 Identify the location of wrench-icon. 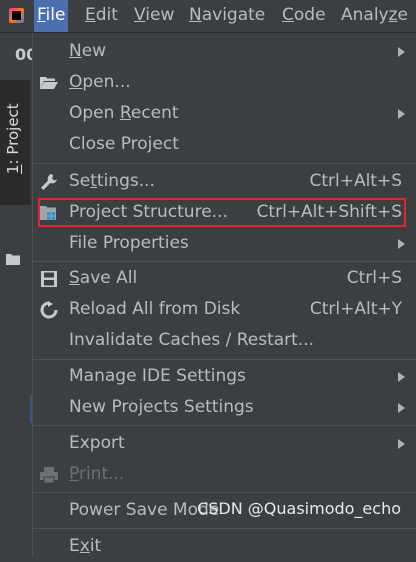
(49, 182).